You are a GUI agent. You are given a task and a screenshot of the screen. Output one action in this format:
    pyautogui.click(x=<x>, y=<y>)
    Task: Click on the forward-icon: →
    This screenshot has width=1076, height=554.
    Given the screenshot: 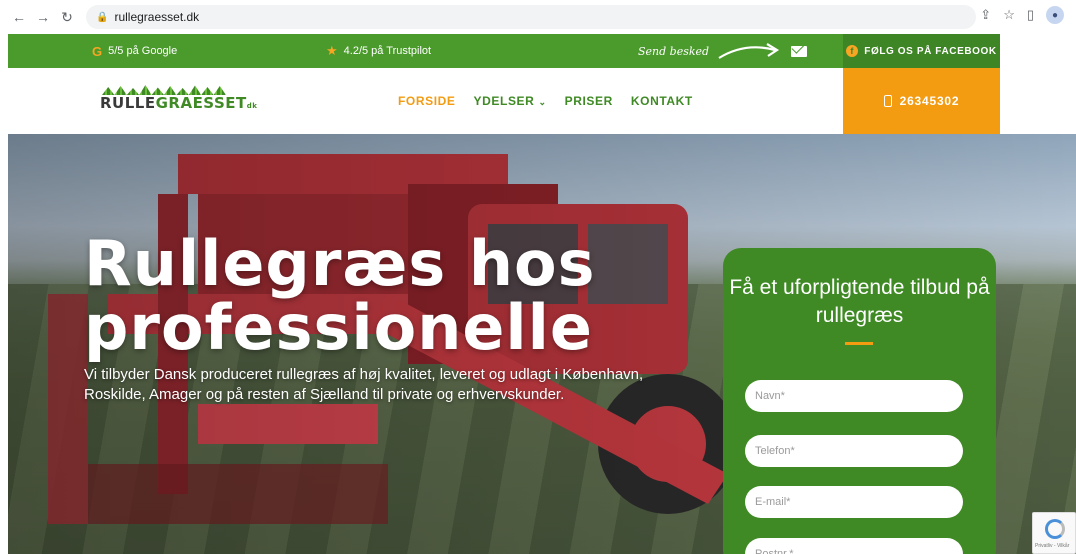 What is the action you would take?
    pyautogui.click(x=43, y=17)
    